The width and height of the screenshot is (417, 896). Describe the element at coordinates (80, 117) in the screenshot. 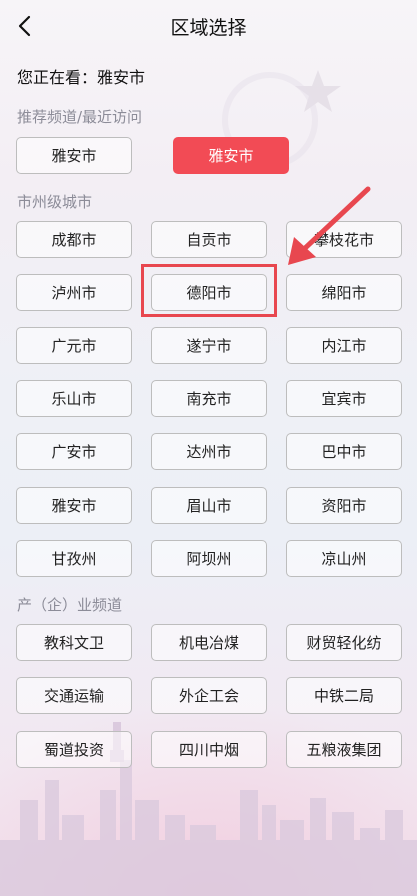

I see `recommended-section-title: 推荐频道/最近访问` at that location.